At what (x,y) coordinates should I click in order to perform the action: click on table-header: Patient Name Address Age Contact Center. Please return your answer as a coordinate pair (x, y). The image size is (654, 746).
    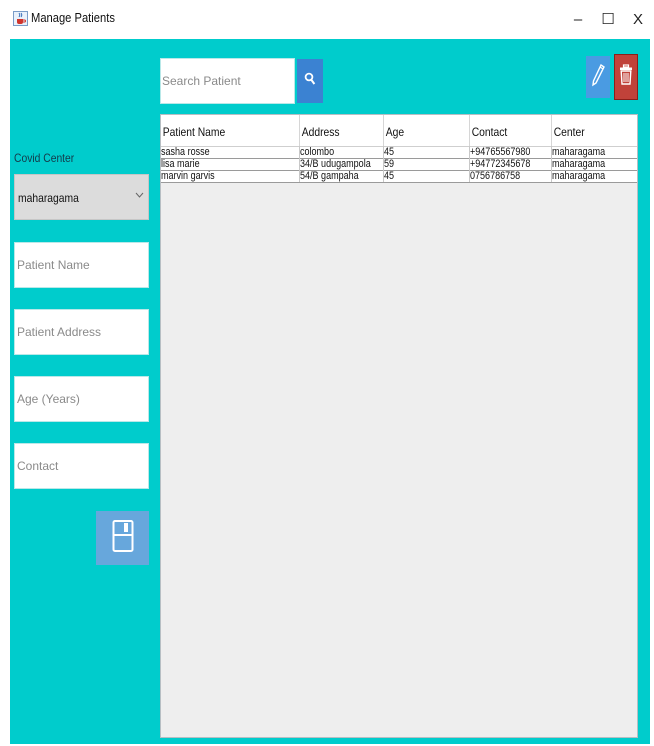
    Looking at the image, I should click on (399, 131).